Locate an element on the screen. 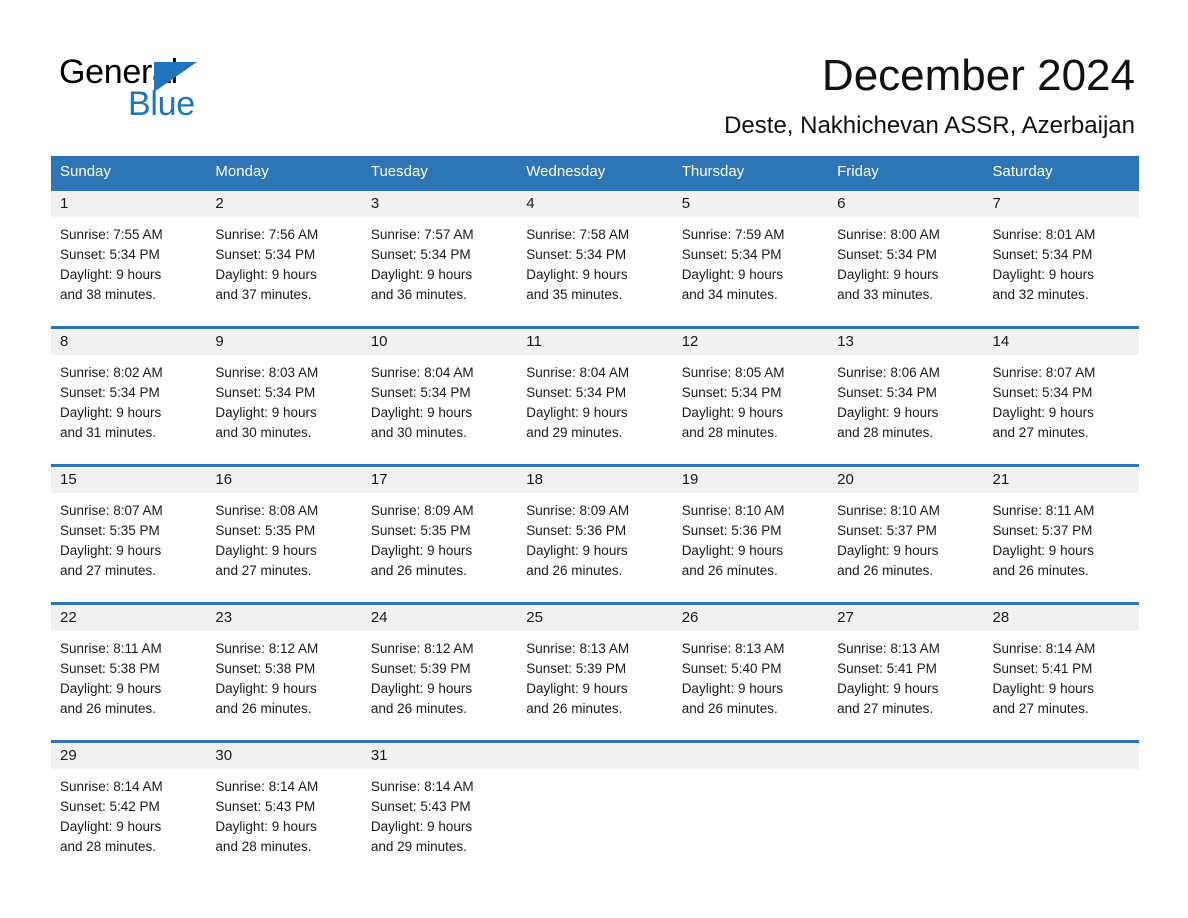  day-number: 26 is located at coordinates (750, 618).